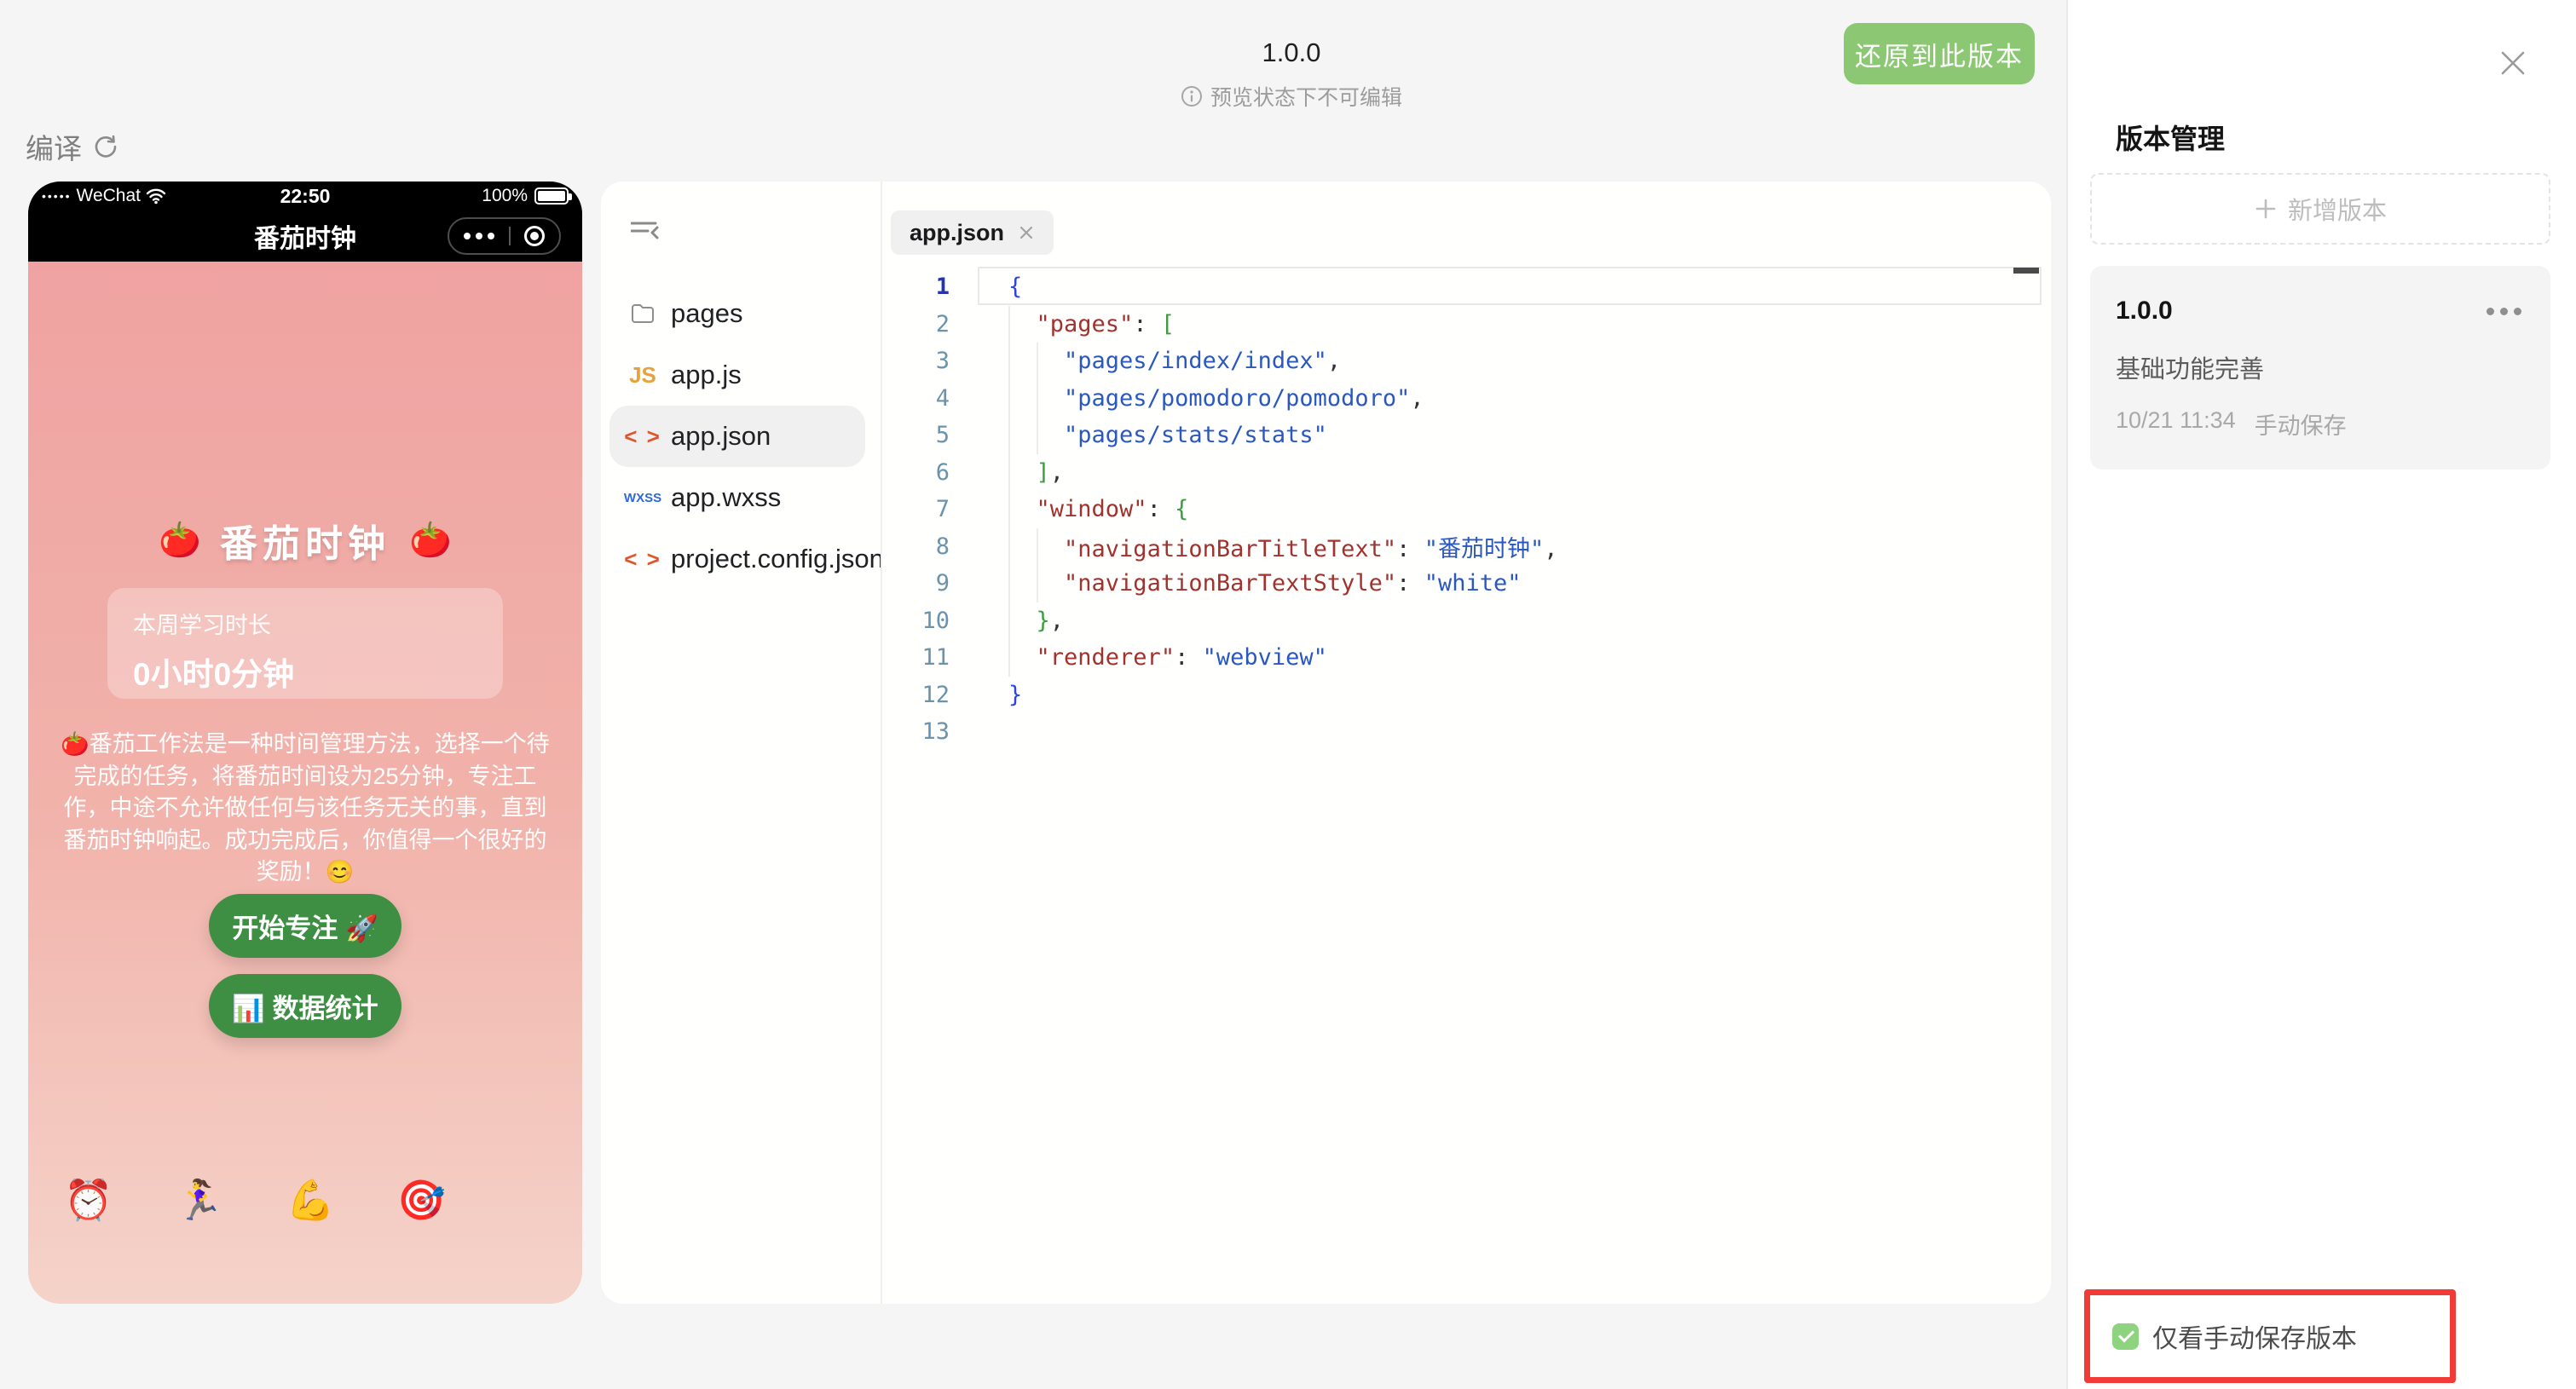 The image size is (2576, 1389). What do you see at coordinates (305, 541) in the screenshot?
I see `app-title-row: 🍅 番茄时钟 🍅` at bounding box center [305, 541].